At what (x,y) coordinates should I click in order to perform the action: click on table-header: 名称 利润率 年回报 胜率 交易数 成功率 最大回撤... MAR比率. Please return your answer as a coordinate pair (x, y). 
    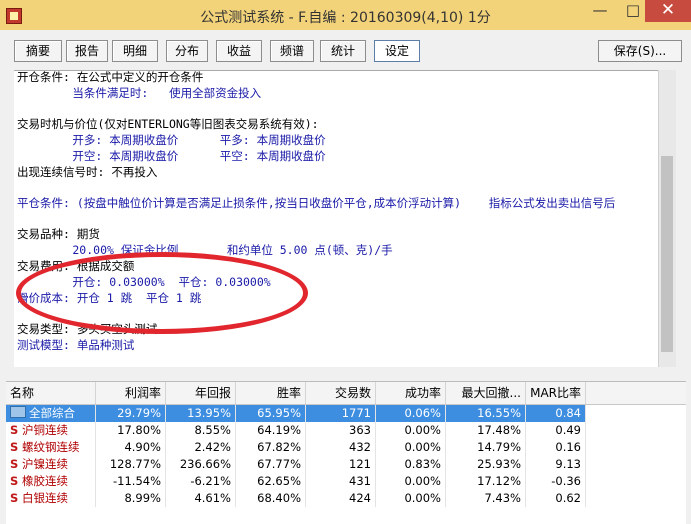
    Looking at the image, I should click on (346, 393).